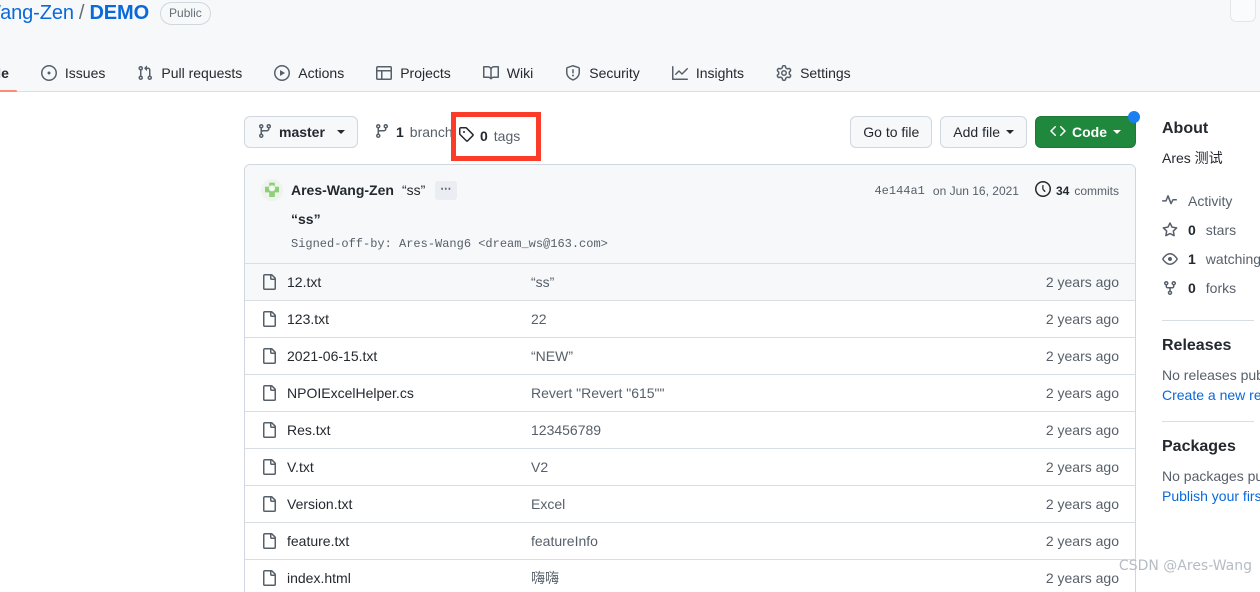  Describe the element at coordinates (409, 282) in the screenshot. I see `file-name-link: 12.txt` at that location.